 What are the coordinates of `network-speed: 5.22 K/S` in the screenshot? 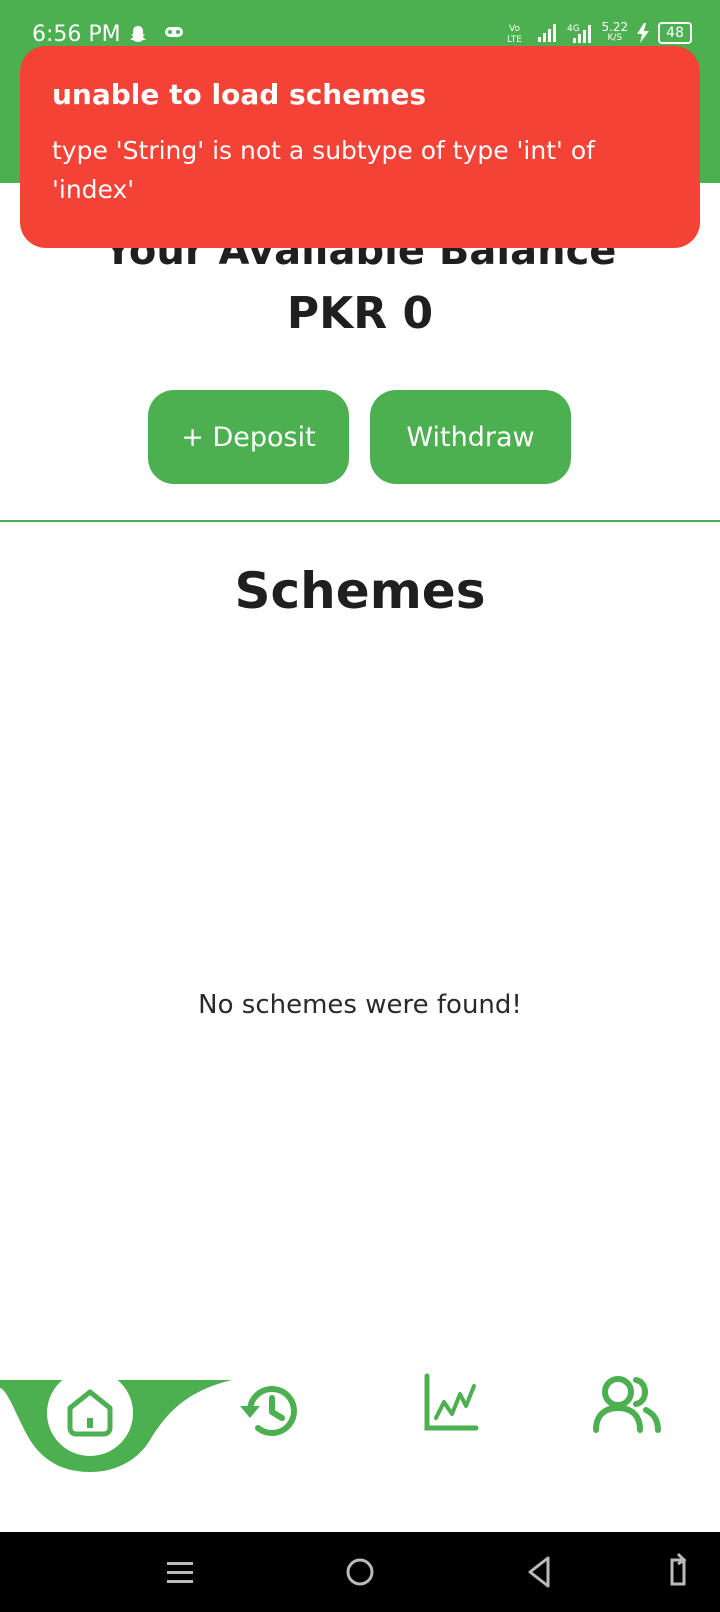 It's located at (615, 32).